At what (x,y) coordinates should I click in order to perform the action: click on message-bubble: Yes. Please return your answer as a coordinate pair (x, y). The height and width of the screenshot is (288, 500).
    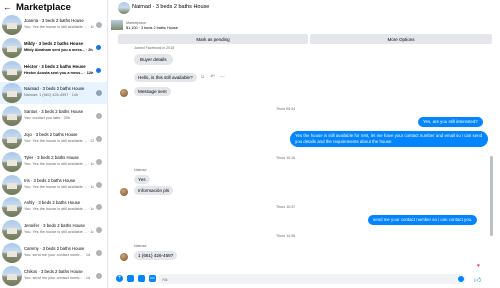
    Looking at the image, I should click on (142, 179).